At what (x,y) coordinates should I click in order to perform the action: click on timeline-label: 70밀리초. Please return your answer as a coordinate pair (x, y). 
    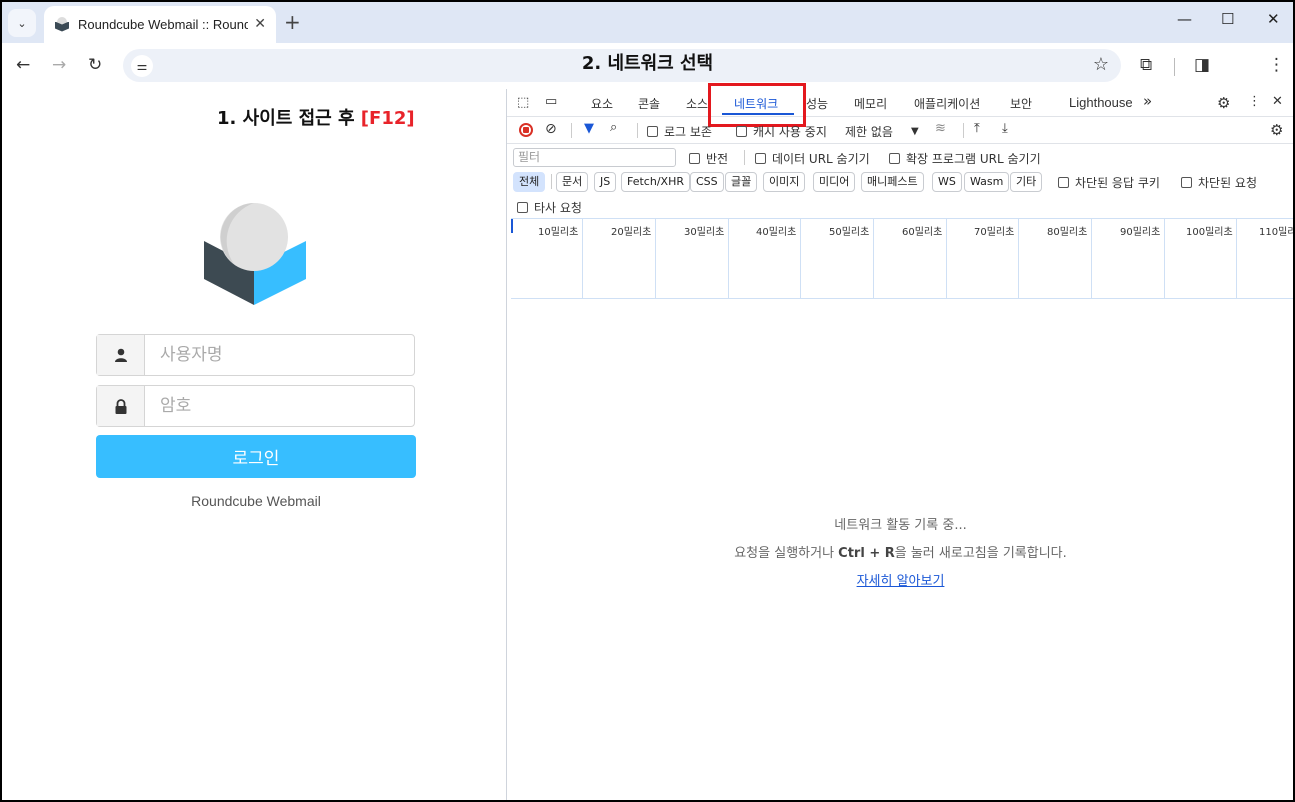
    Looking at the image, I should click on (994, 232).